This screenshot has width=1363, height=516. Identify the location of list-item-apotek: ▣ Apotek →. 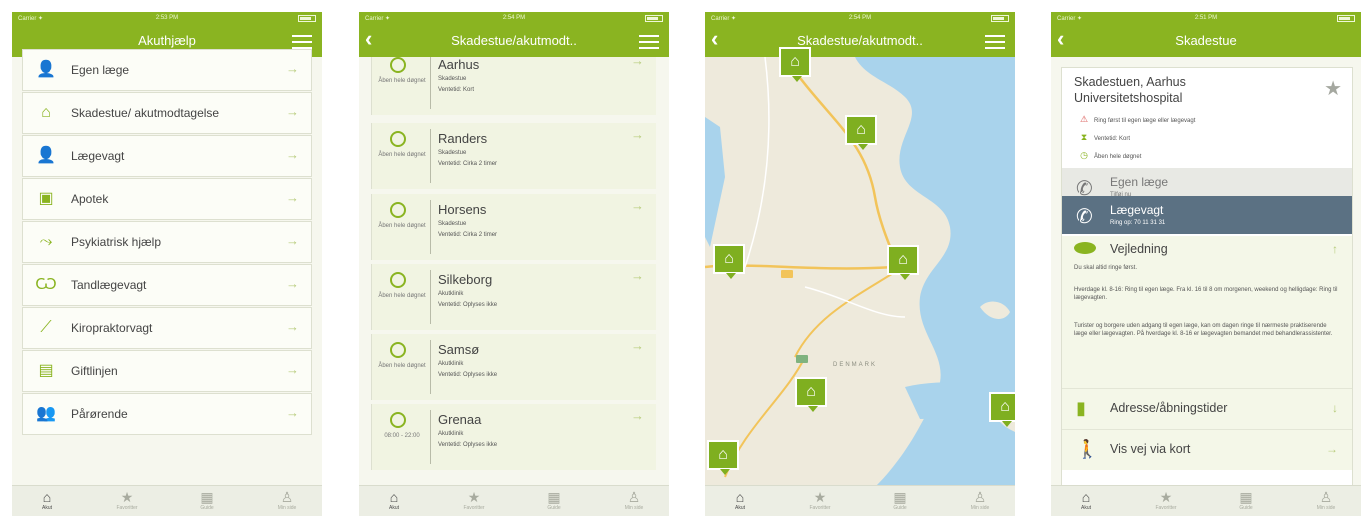
(167, 199).